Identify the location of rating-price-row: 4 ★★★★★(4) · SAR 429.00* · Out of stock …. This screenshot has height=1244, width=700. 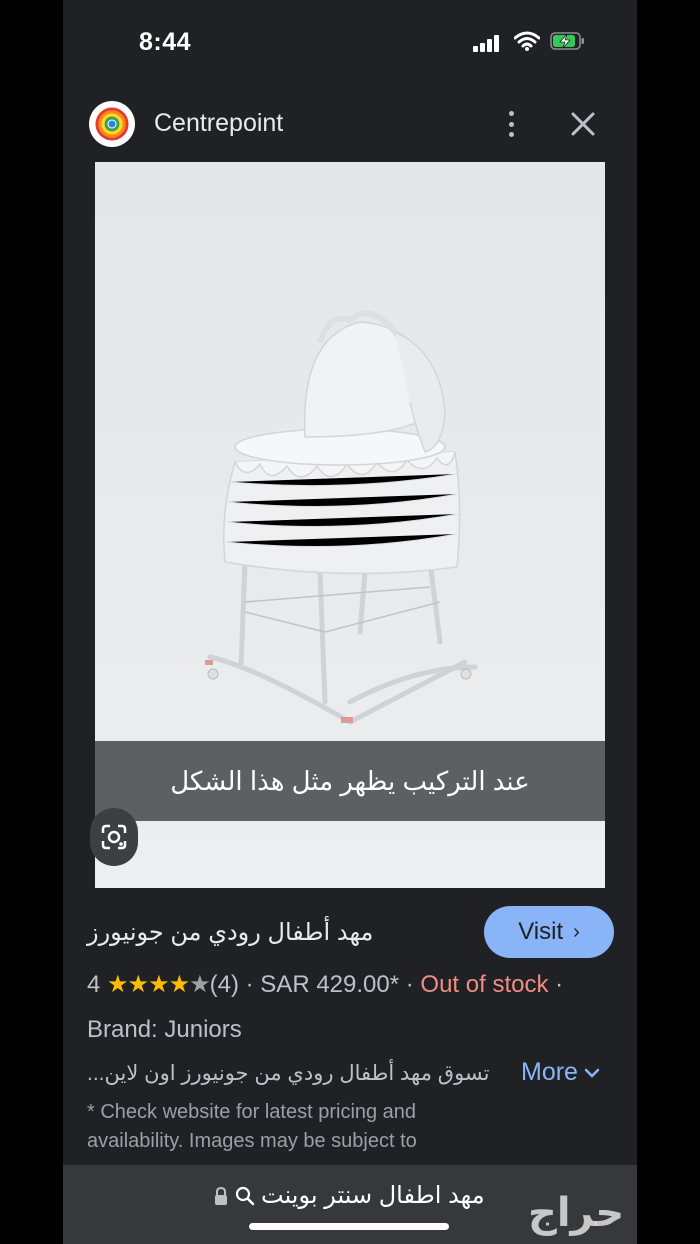
(325, 984).